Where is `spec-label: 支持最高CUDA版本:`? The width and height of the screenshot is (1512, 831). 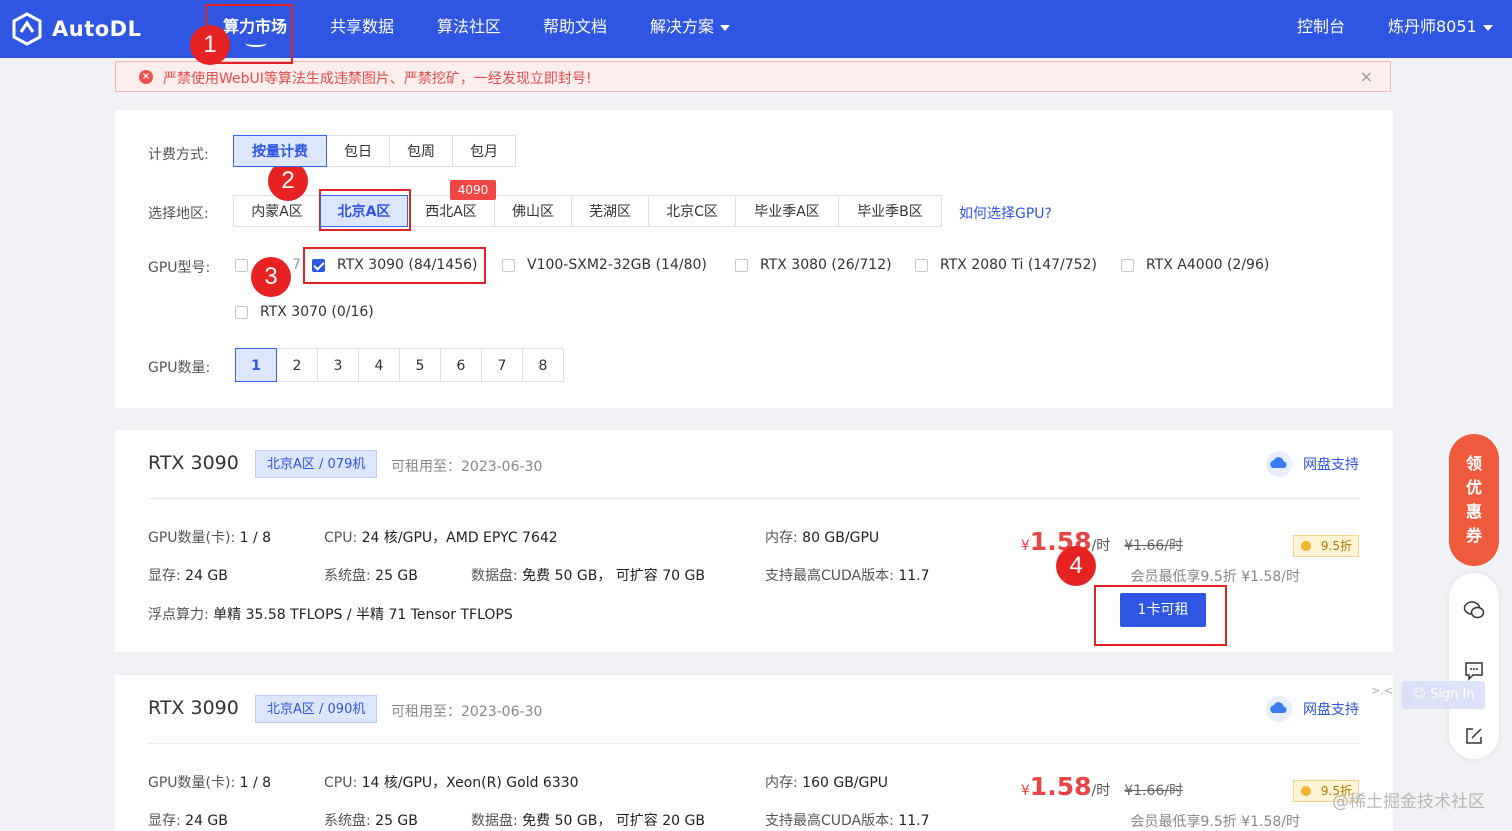
spec-label: 支持最高CUDA版本: is located at coordinates (829, 821).